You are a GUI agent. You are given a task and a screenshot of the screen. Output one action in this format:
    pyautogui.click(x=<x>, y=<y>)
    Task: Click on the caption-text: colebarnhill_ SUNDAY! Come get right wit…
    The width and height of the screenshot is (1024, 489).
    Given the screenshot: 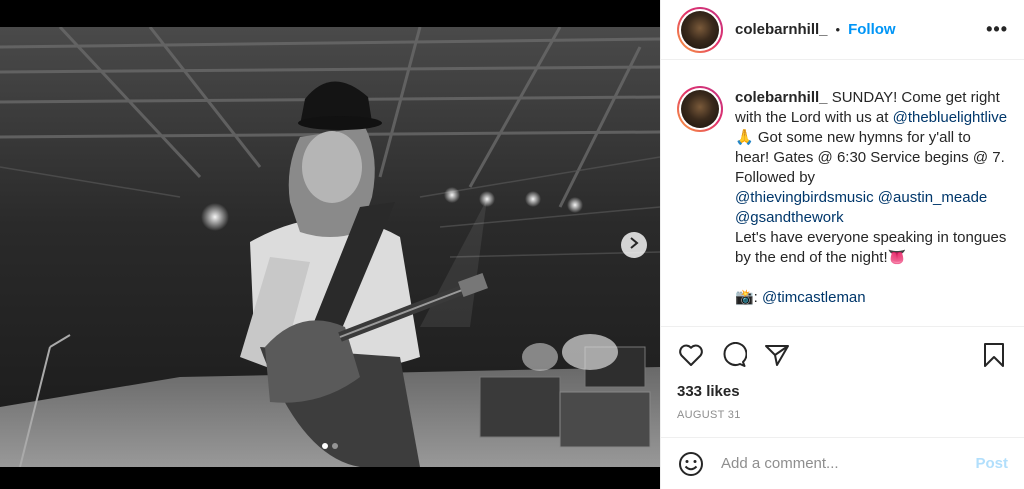 What is the action you would take?
    pyautogui.click(x=871, y=207)
    